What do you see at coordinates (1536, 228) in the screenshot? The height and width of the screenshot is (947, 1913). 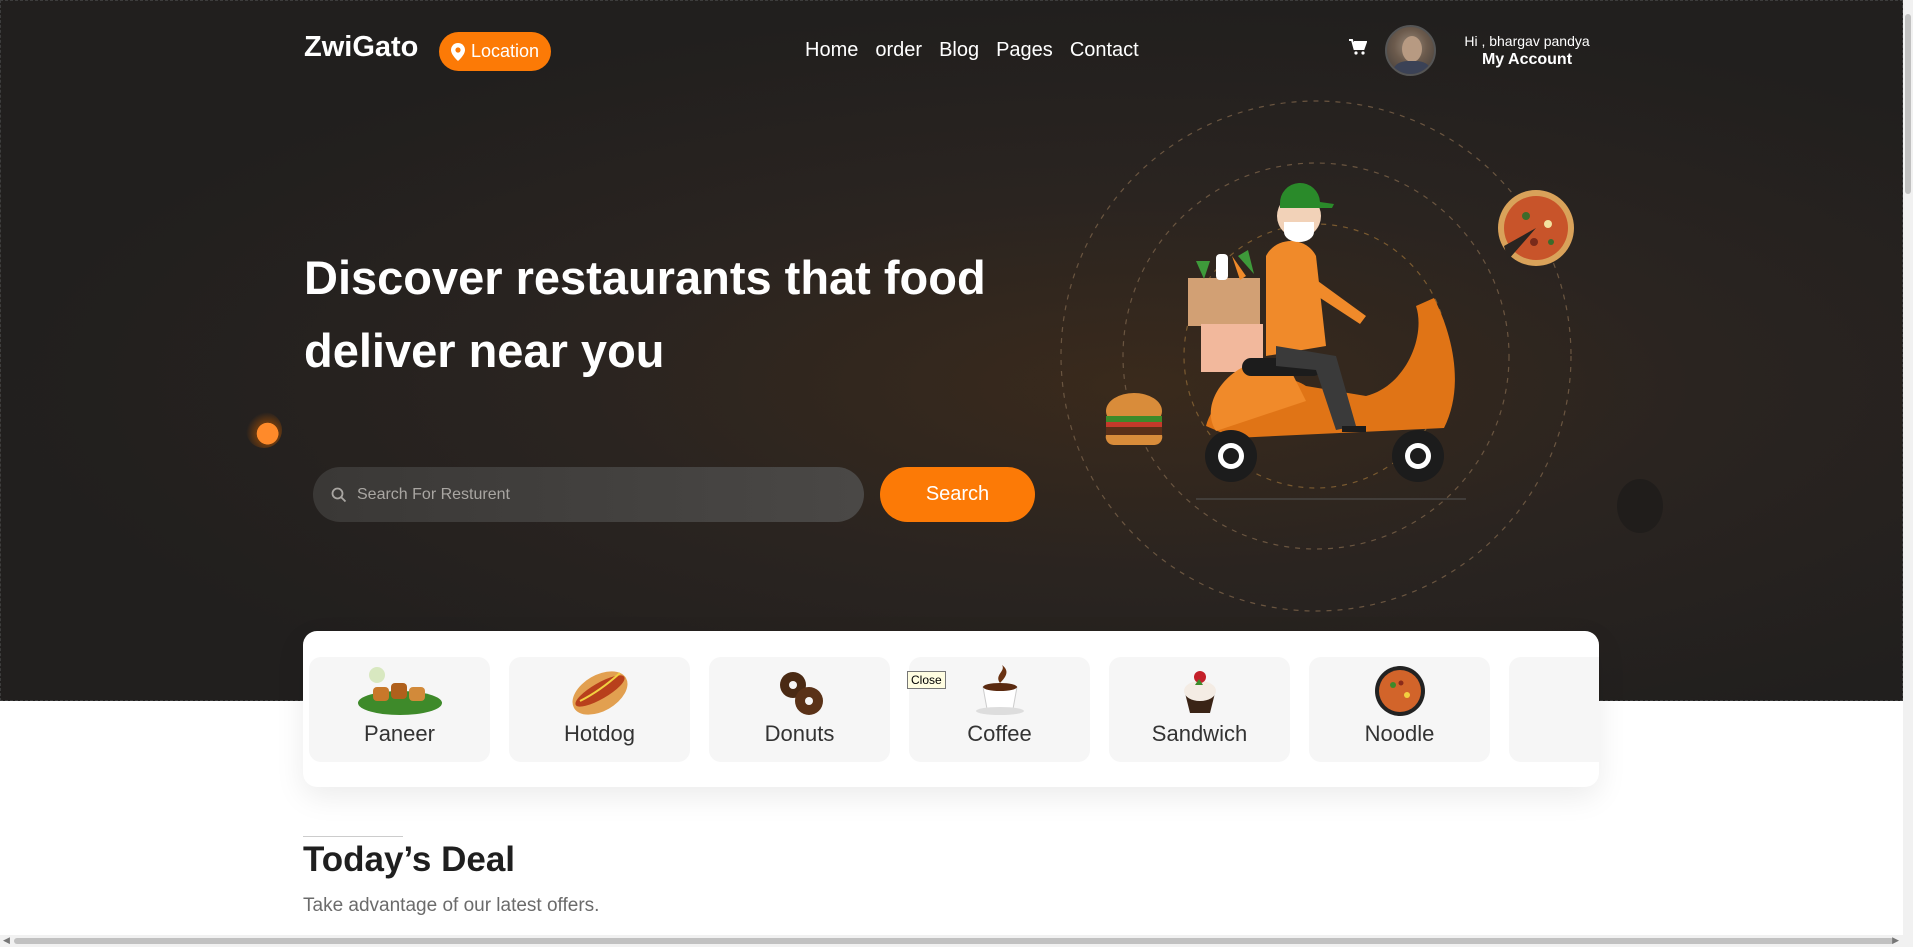 I see `pizza-icon` at bounding box center [1536, 228].